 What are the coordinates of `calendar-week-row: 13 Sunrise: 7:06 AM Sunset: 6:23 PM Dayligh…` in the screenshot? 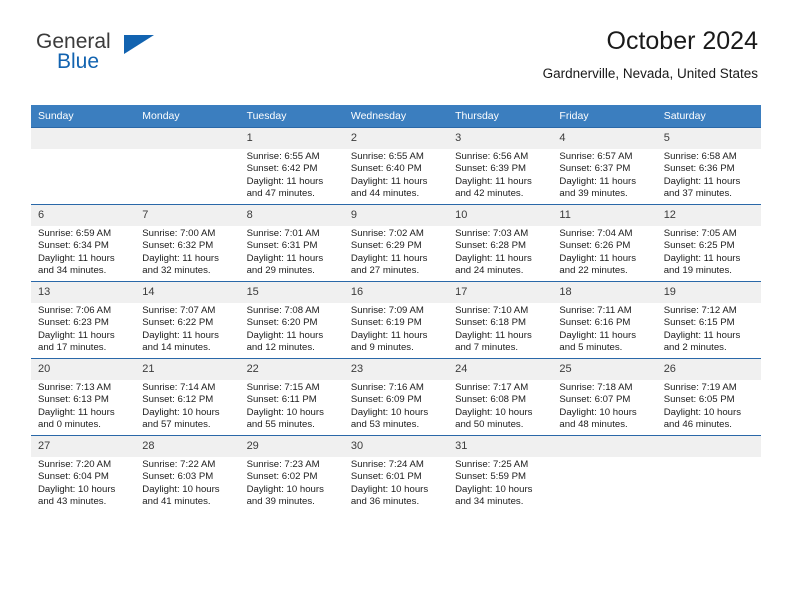 It's located at (396, 320).